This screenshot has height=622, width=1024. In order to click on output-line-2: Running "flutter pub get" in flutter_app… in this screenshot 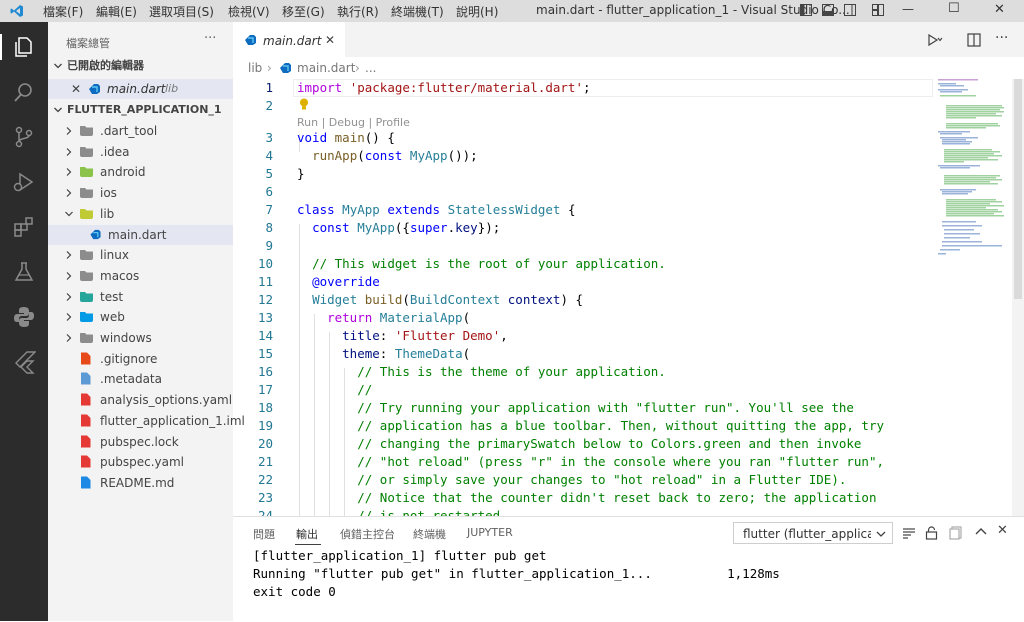, I will do `click(516, 573)`.